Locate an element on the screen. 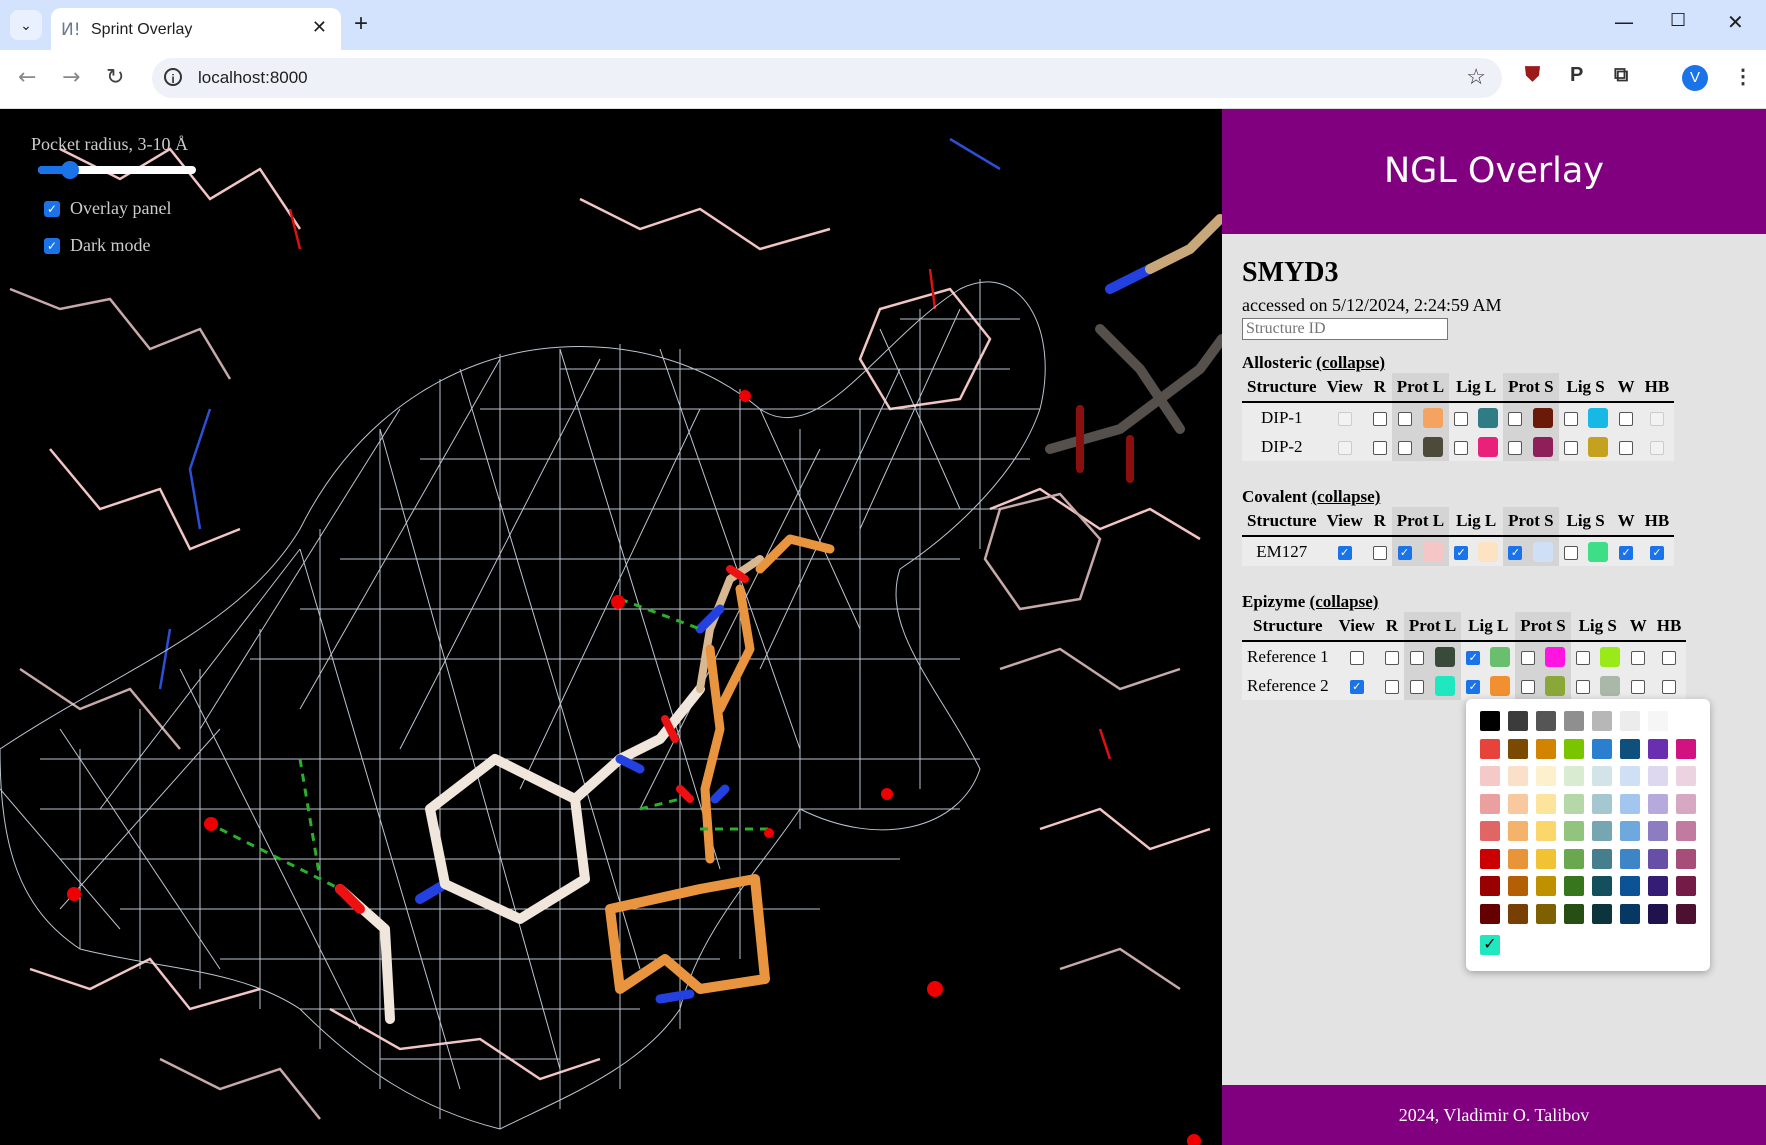 This screenshot has width=1766, height=1145. profile-avatar: V is located at coordinates (1695, 78).